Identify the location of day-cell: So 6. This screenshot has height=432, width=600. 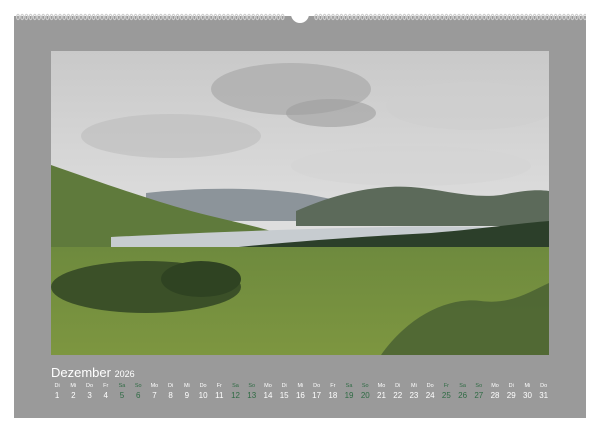
(138, 394).